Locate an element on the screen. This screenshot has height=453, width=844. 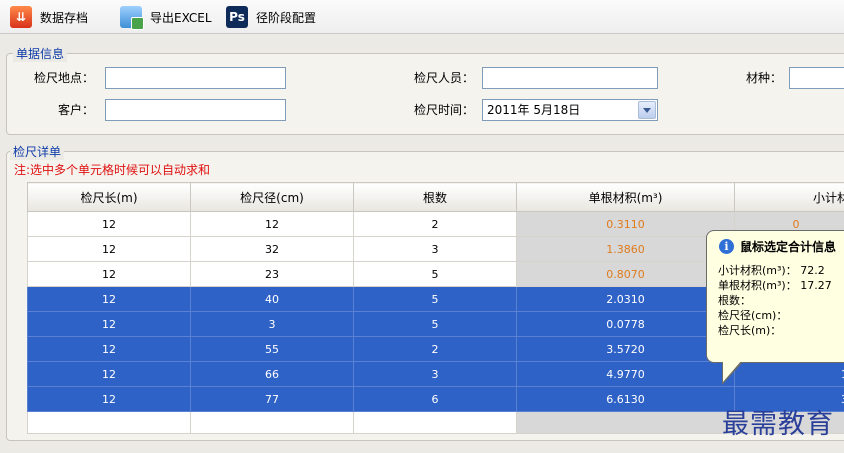
export-excel-button: 导出EXCEL is located at coordinates (166, 17).